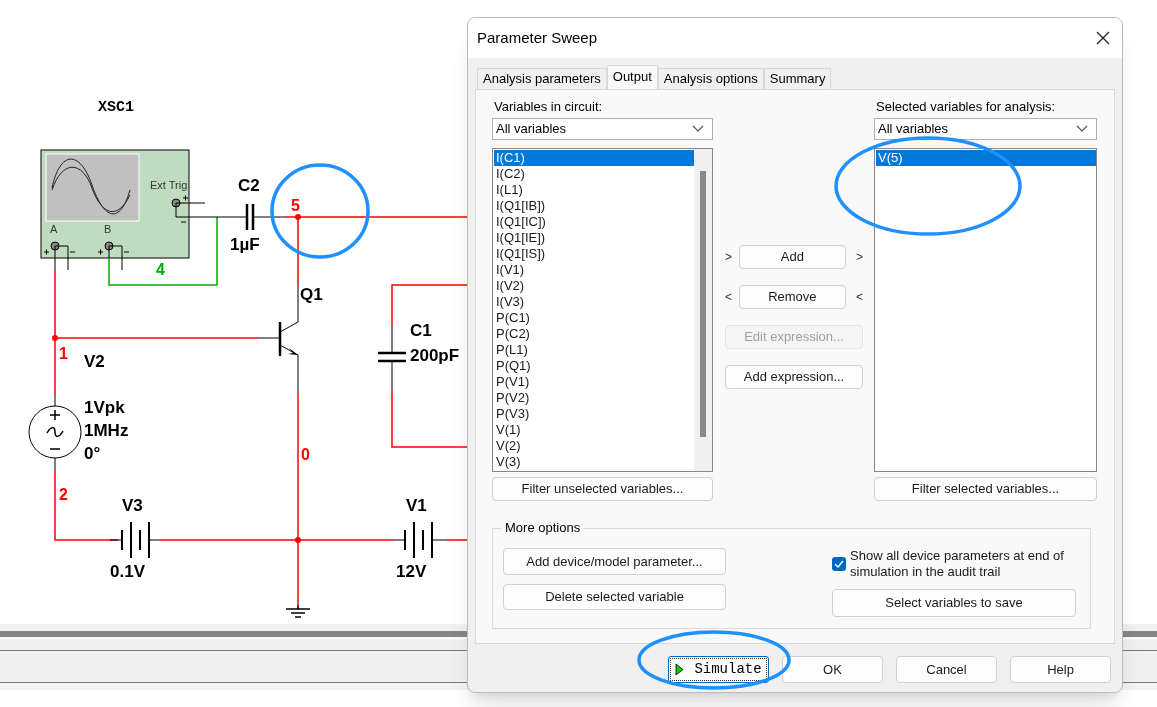 Image resolution: width=1157 pixels, height=707 pixels. I want to click on ac-source-icon, so click(55, 432).